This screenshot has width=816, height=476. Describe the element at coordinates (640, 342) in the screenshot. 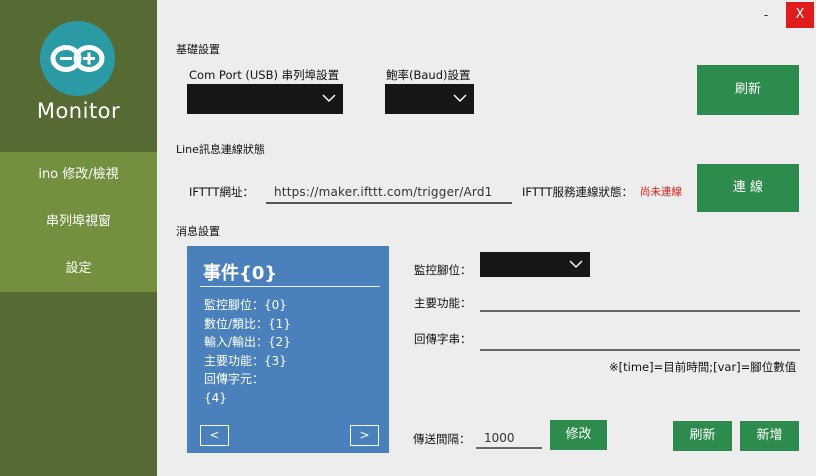

I see `return-string-input` at that location.